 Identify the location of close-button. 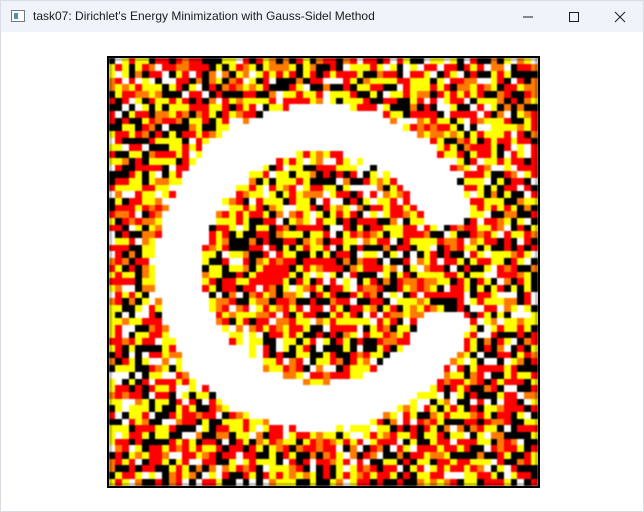
(620, 16).